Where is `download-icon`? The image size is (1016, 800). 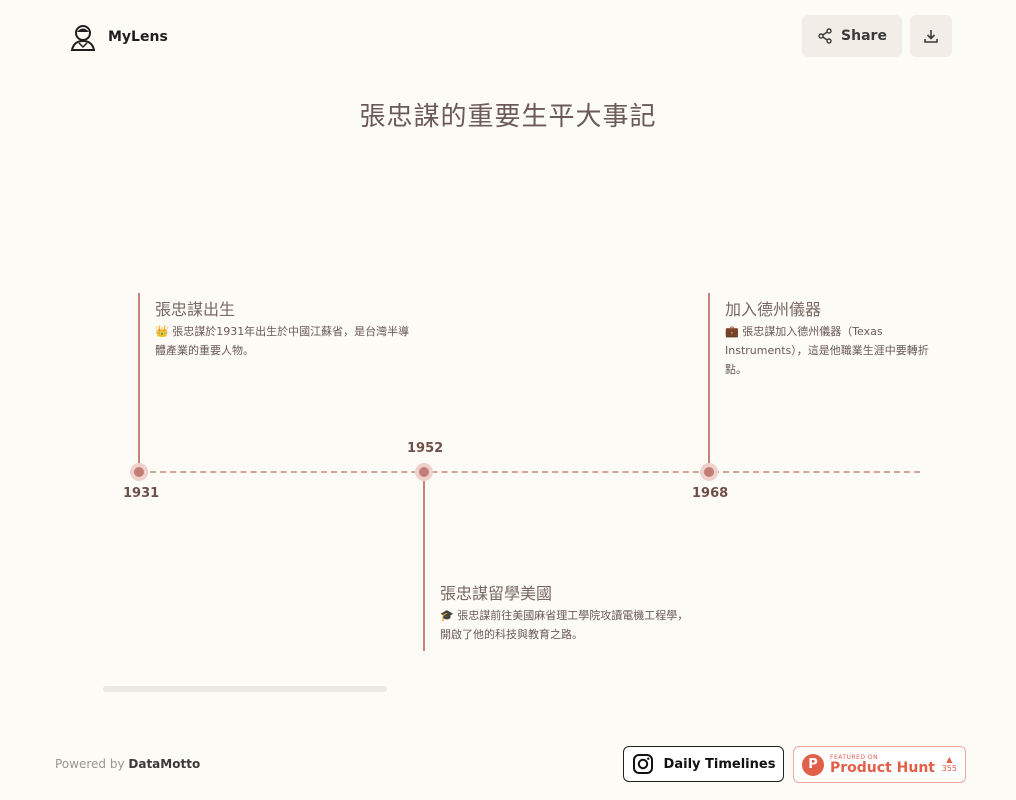
download-icon is located at coordinates (931, 36).